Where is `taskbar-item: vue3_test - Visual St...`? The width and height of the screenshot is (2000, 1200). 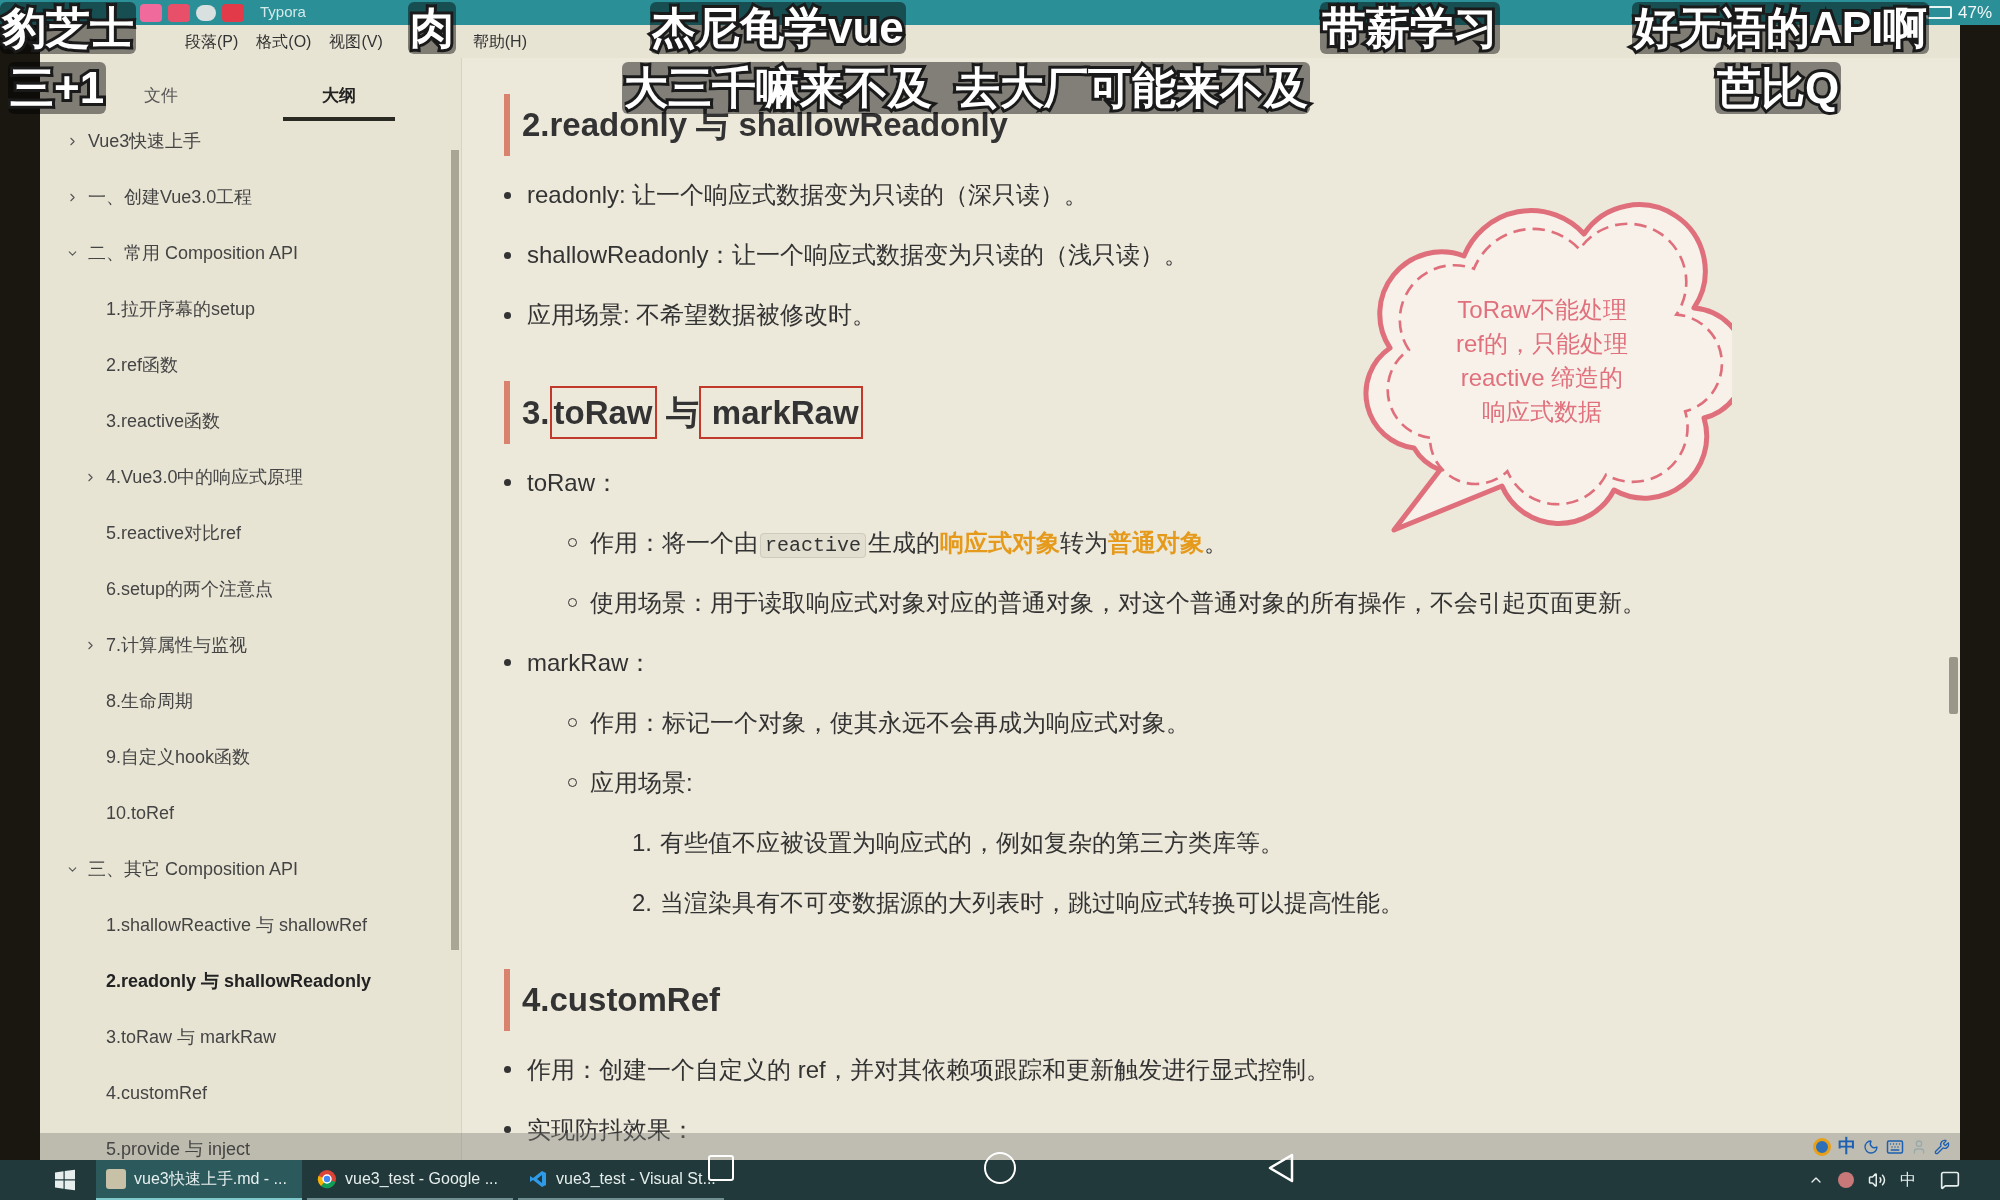
taskbar-item: vue3_test - Visual St... is located at coordinates (621, 1180).